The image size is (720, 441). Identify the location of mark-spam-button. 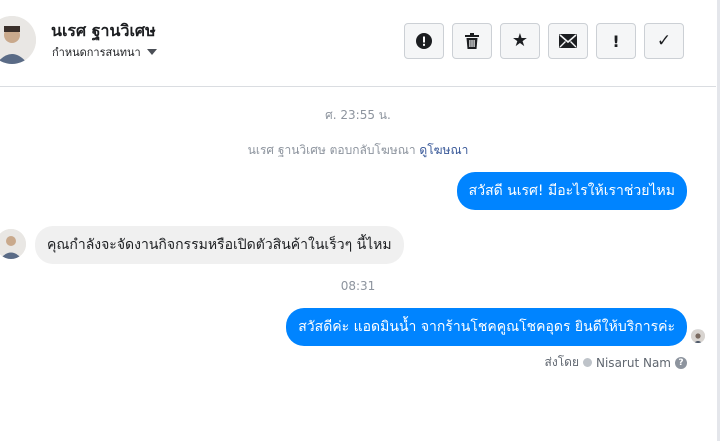
(424, 41).